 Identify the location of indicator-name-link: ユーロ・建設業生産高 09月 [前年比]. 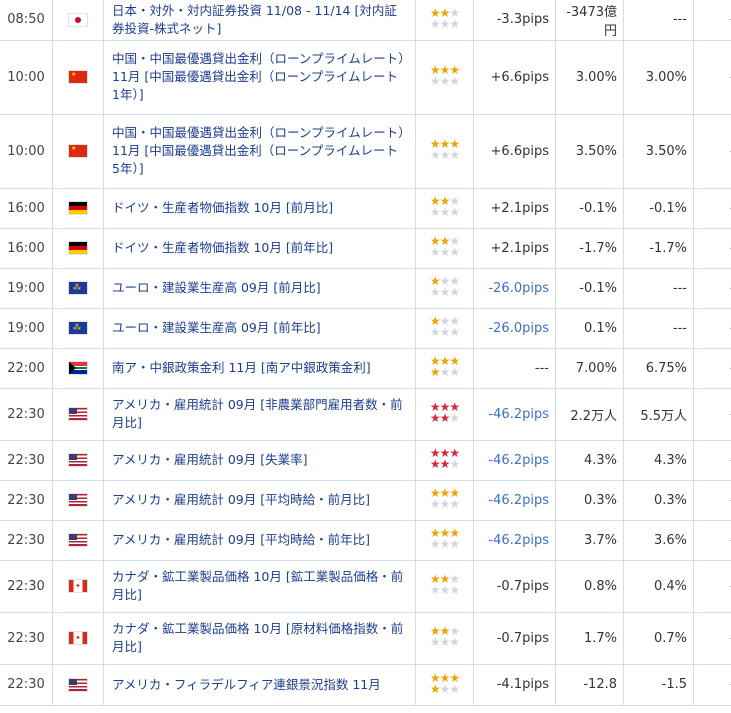
(259, 328).